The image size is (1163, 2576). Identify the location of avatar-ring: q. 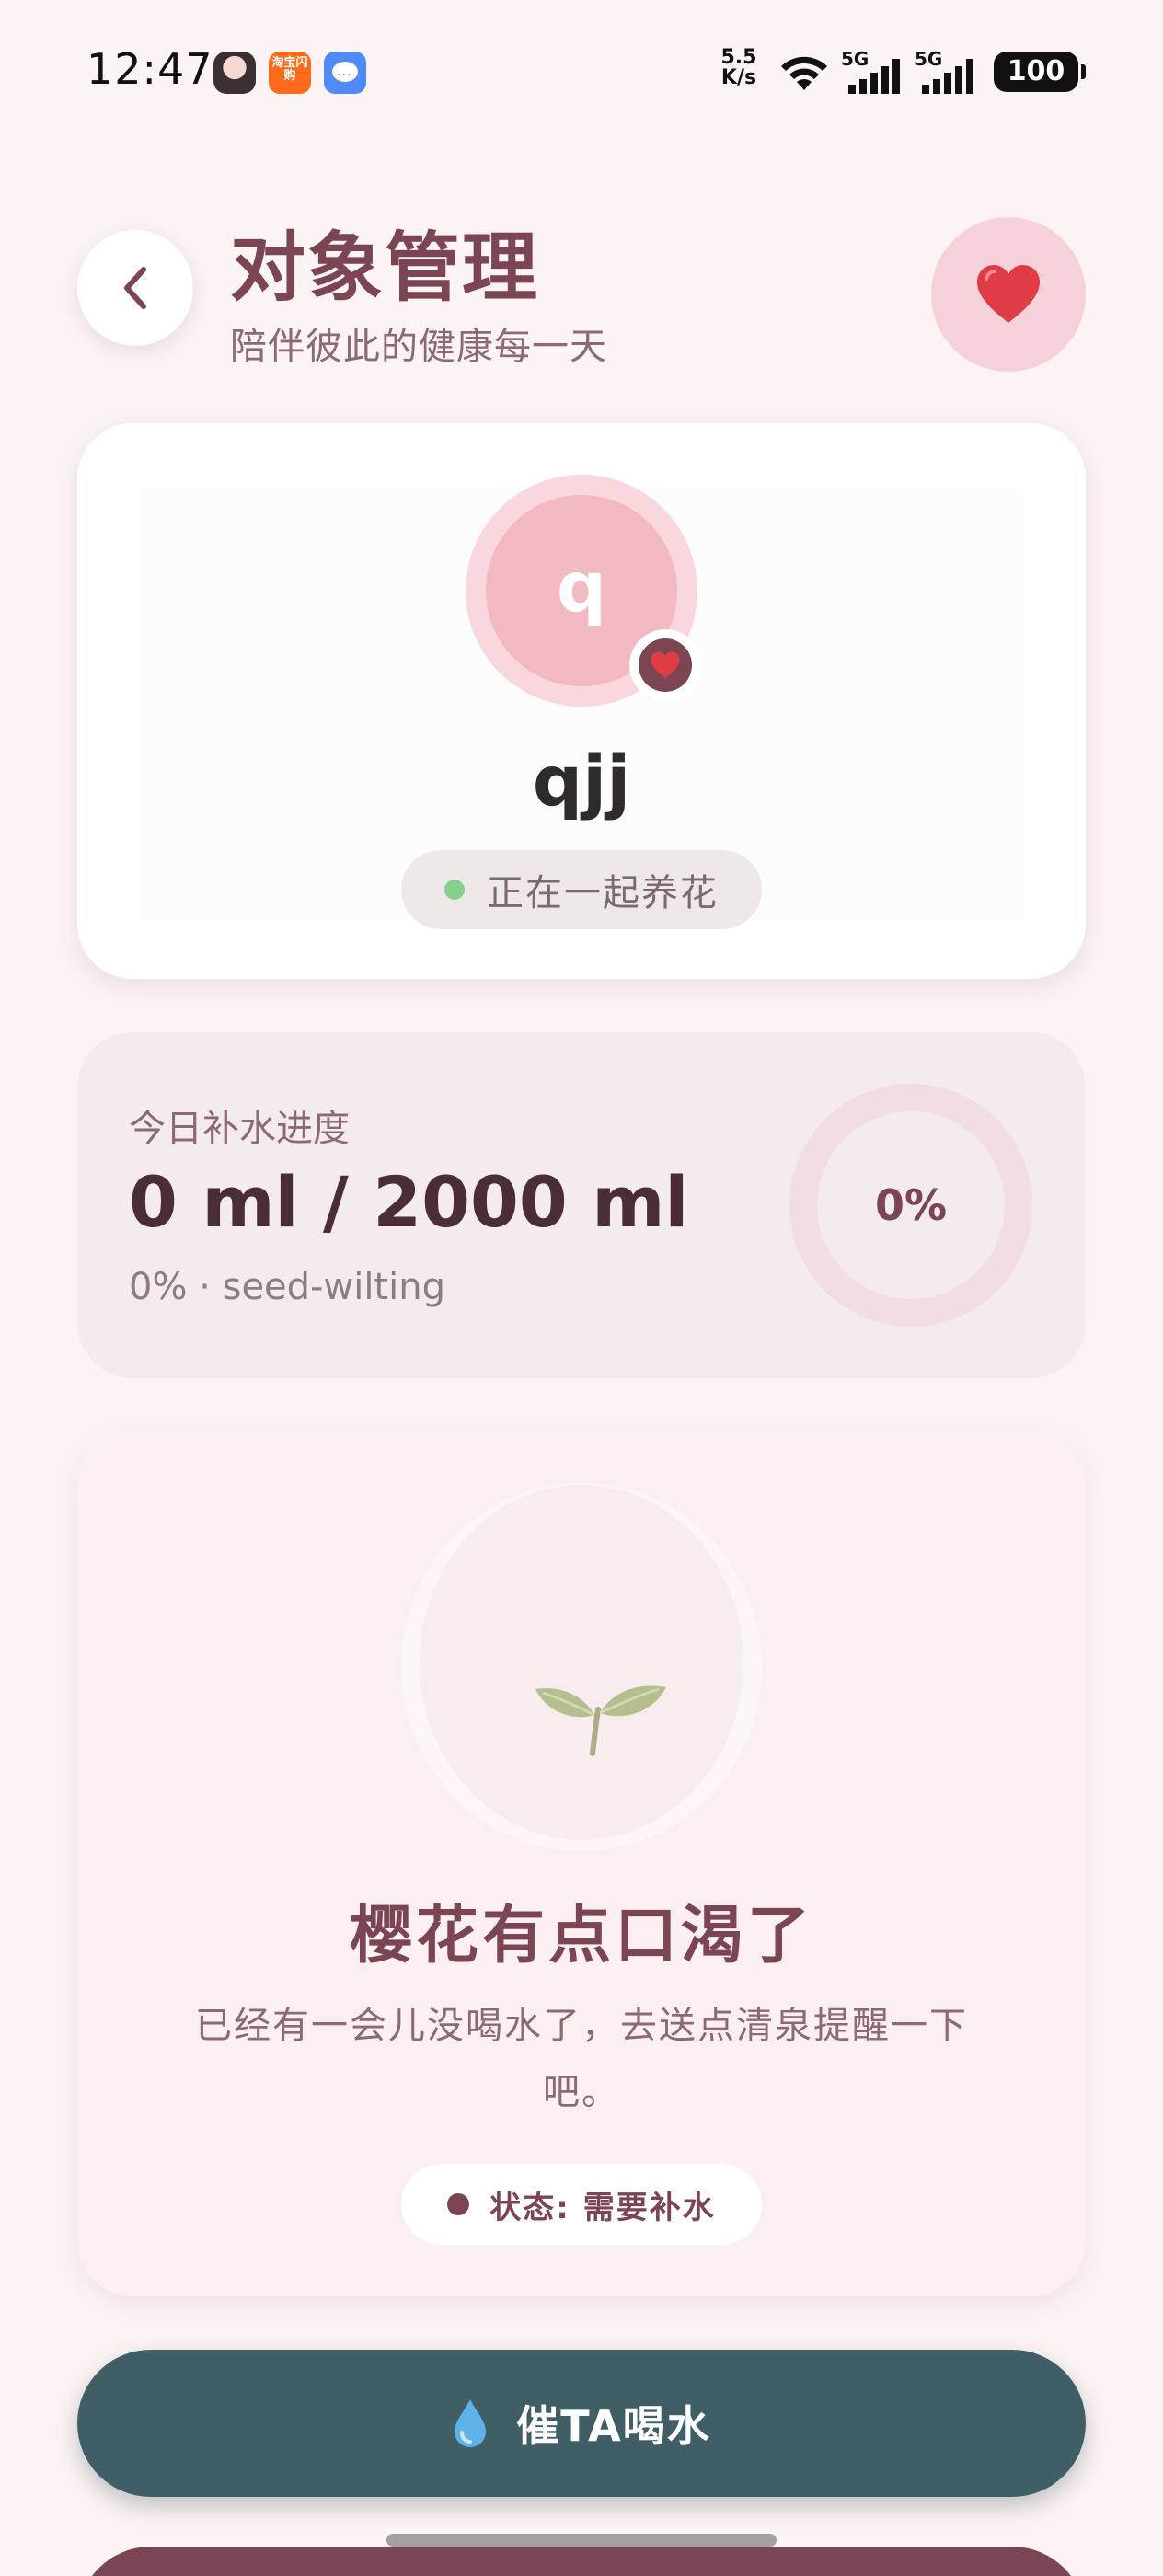
(583, 591).